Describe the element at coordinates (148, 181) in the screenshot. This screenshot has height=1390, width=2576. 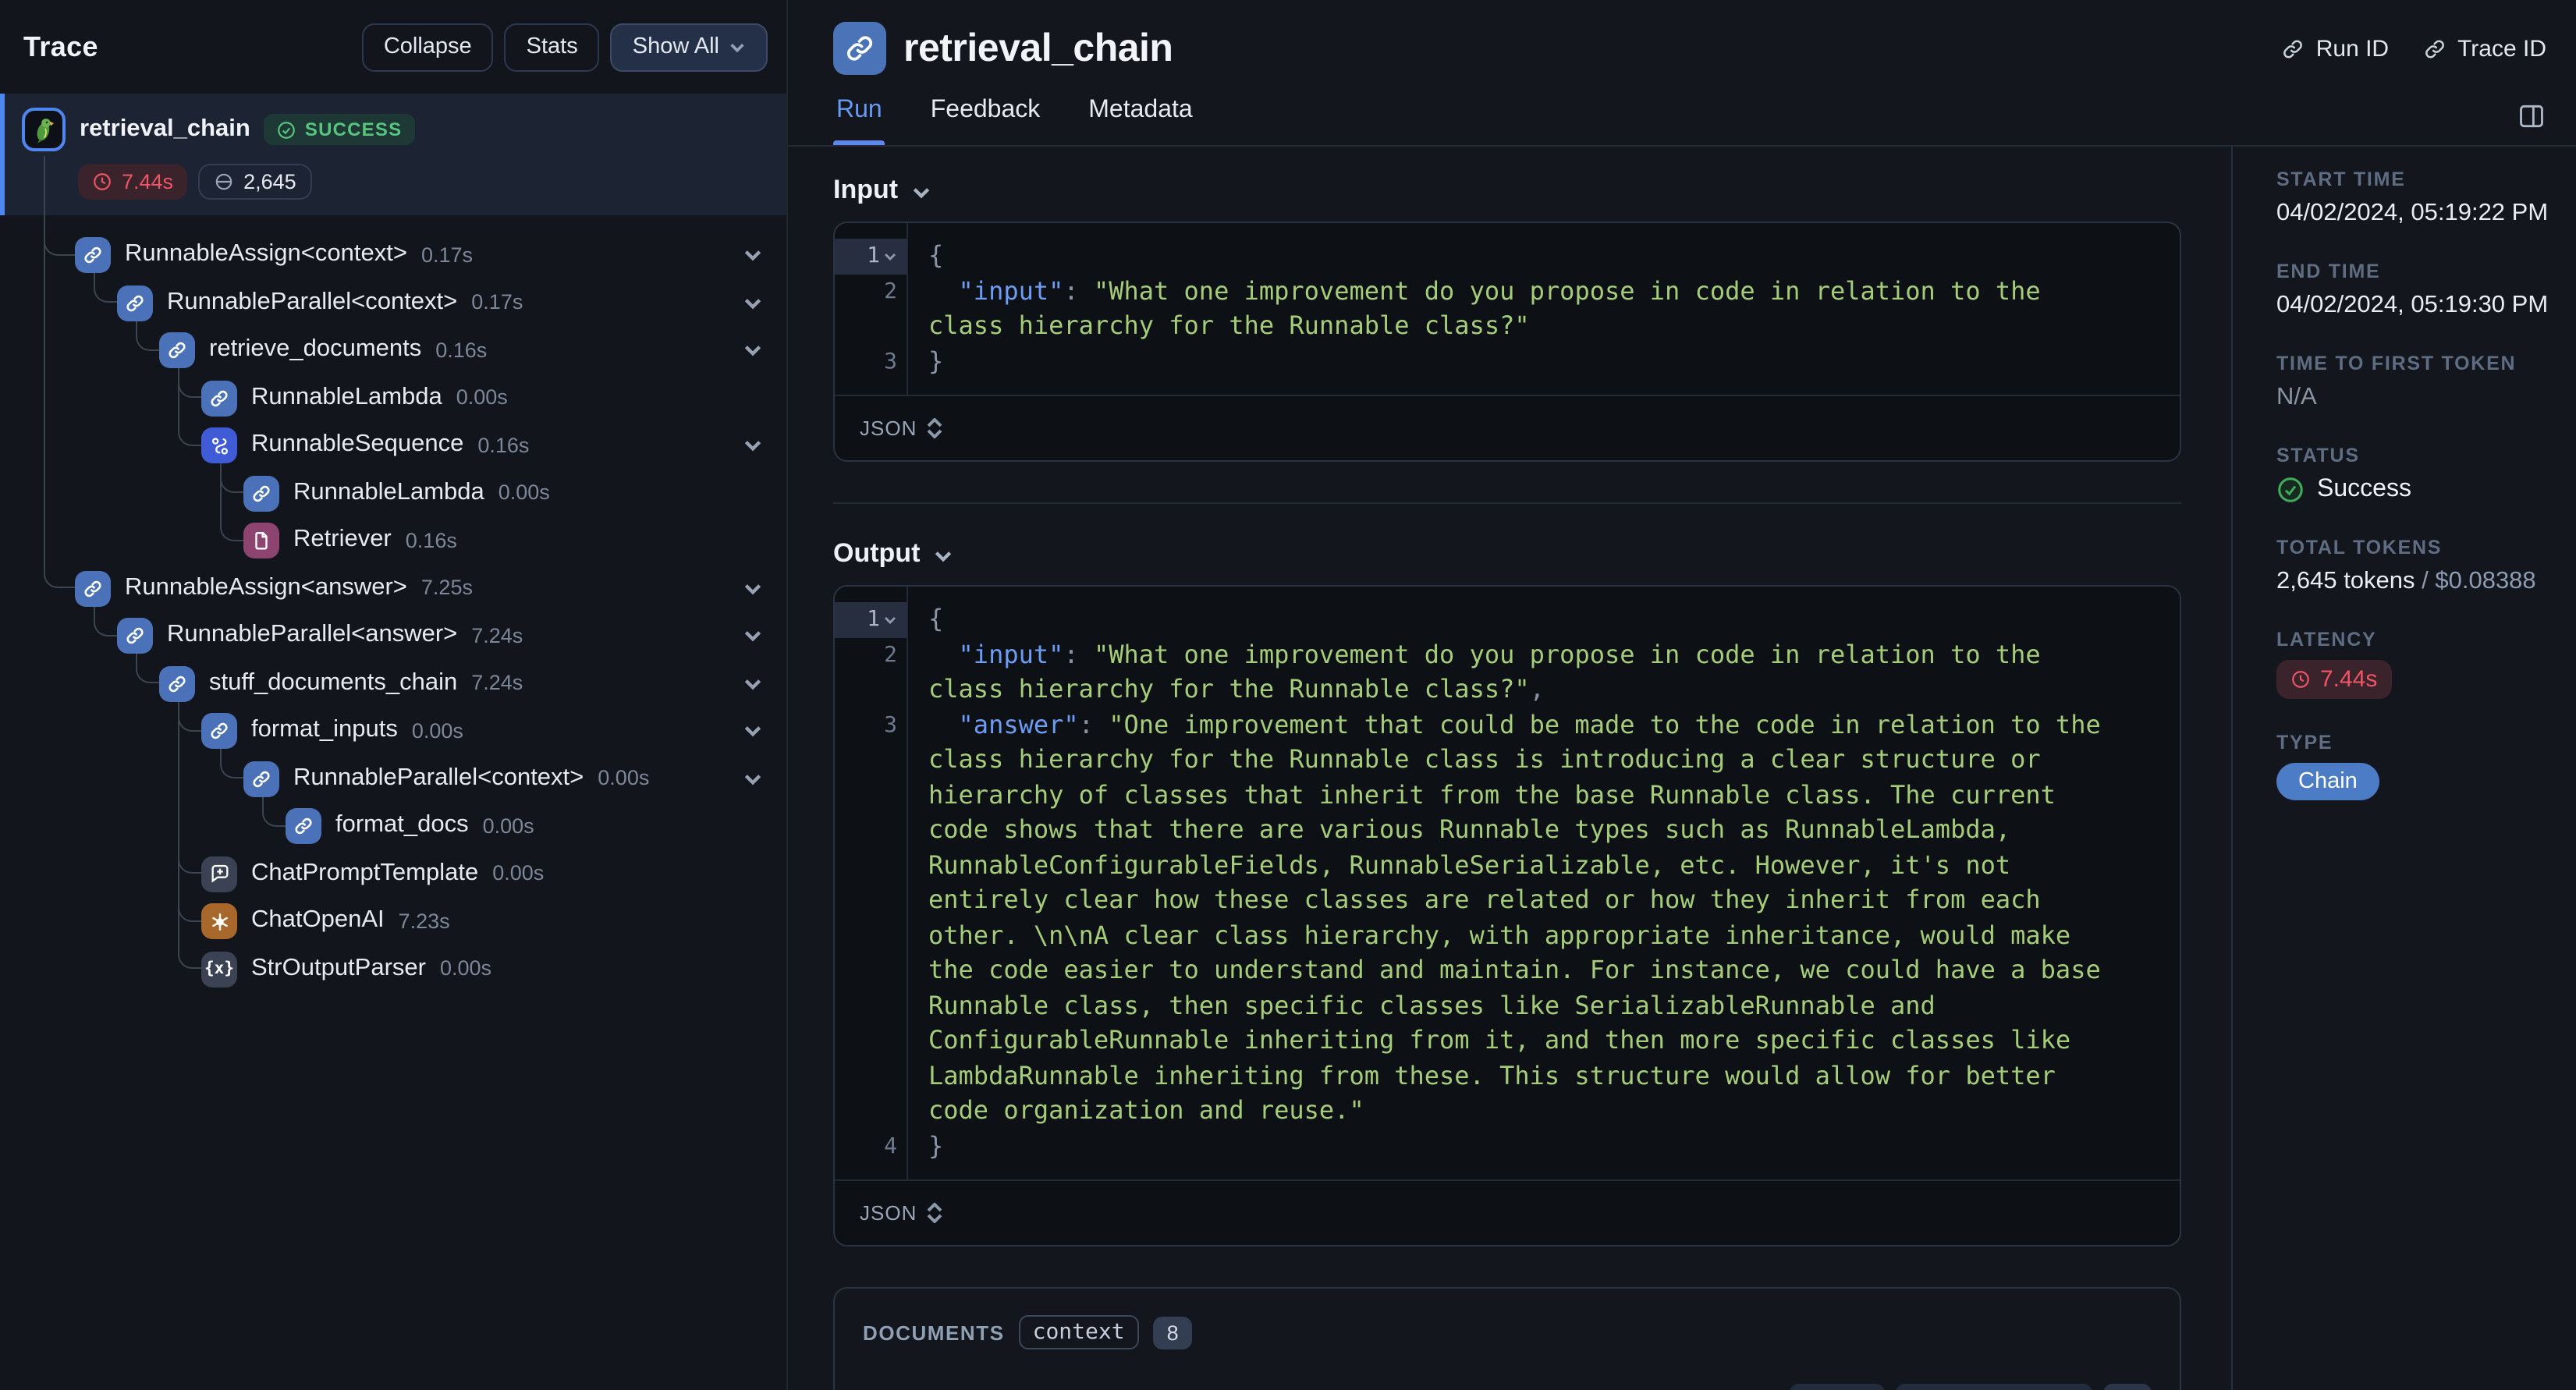
I see `latency-badge-label: 7.44s` at that location.